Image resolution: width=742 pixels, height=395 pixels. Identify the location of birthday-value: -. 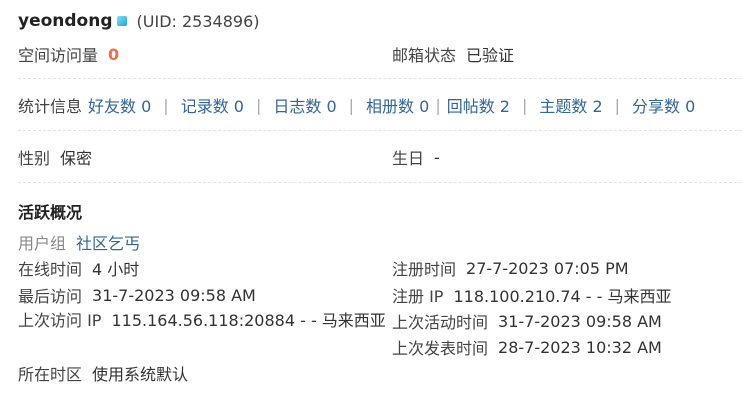
(437, 157).